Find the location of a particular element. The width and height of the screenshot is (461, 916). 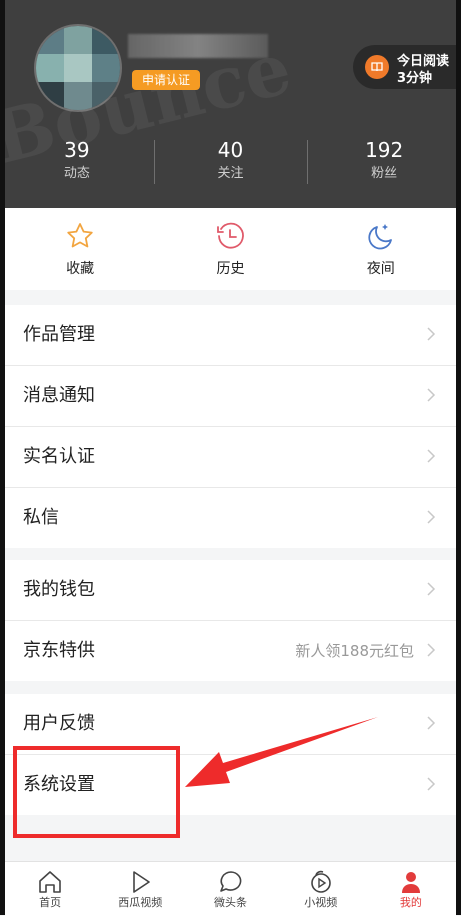

night-mode-button: 夜间 is located at coordinates (381, 249).